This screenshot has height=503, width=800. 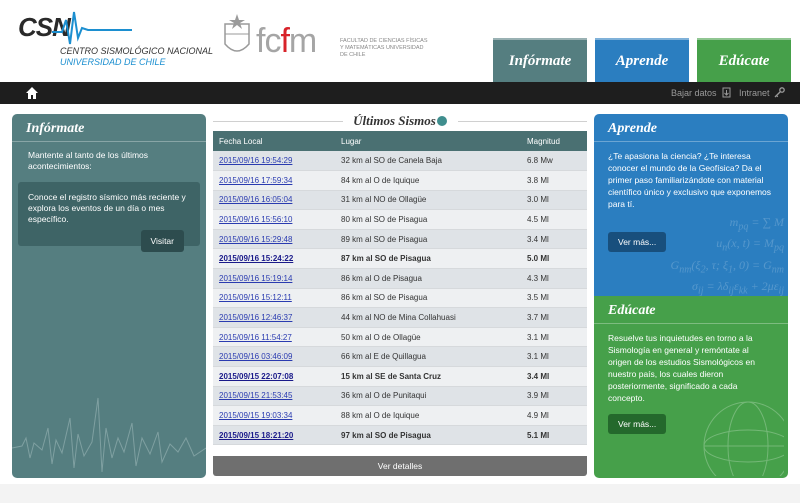 I want to click on row-magnitud: 3.7 Ml, so click(x=554, y=317).